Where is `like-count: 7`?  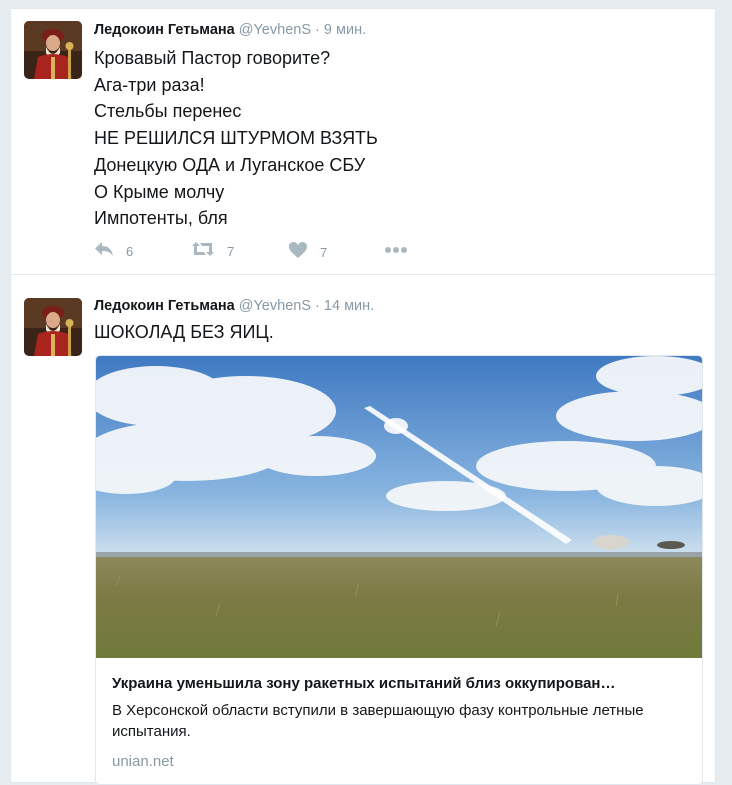
like-count: 7 is located at coordinates (324, 252).